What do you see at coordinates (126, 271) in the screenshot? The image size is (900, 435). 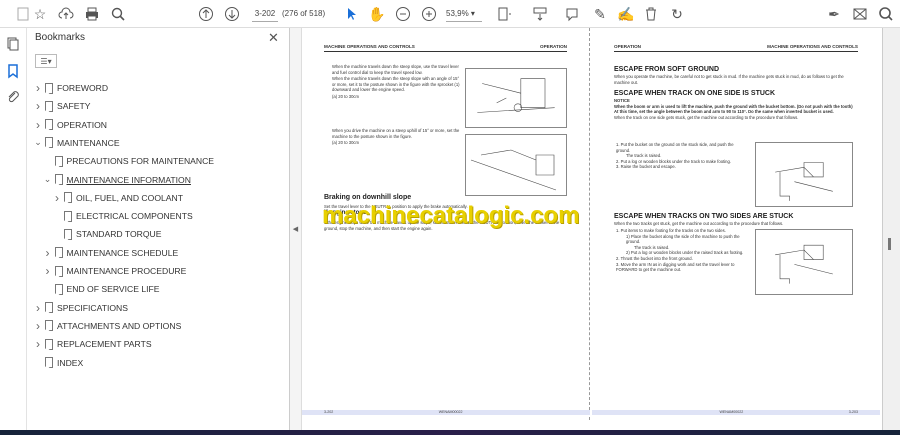 I see `bookmark-label: MAINTENANCE PROCEDURE` at bounding box center [126, 271].